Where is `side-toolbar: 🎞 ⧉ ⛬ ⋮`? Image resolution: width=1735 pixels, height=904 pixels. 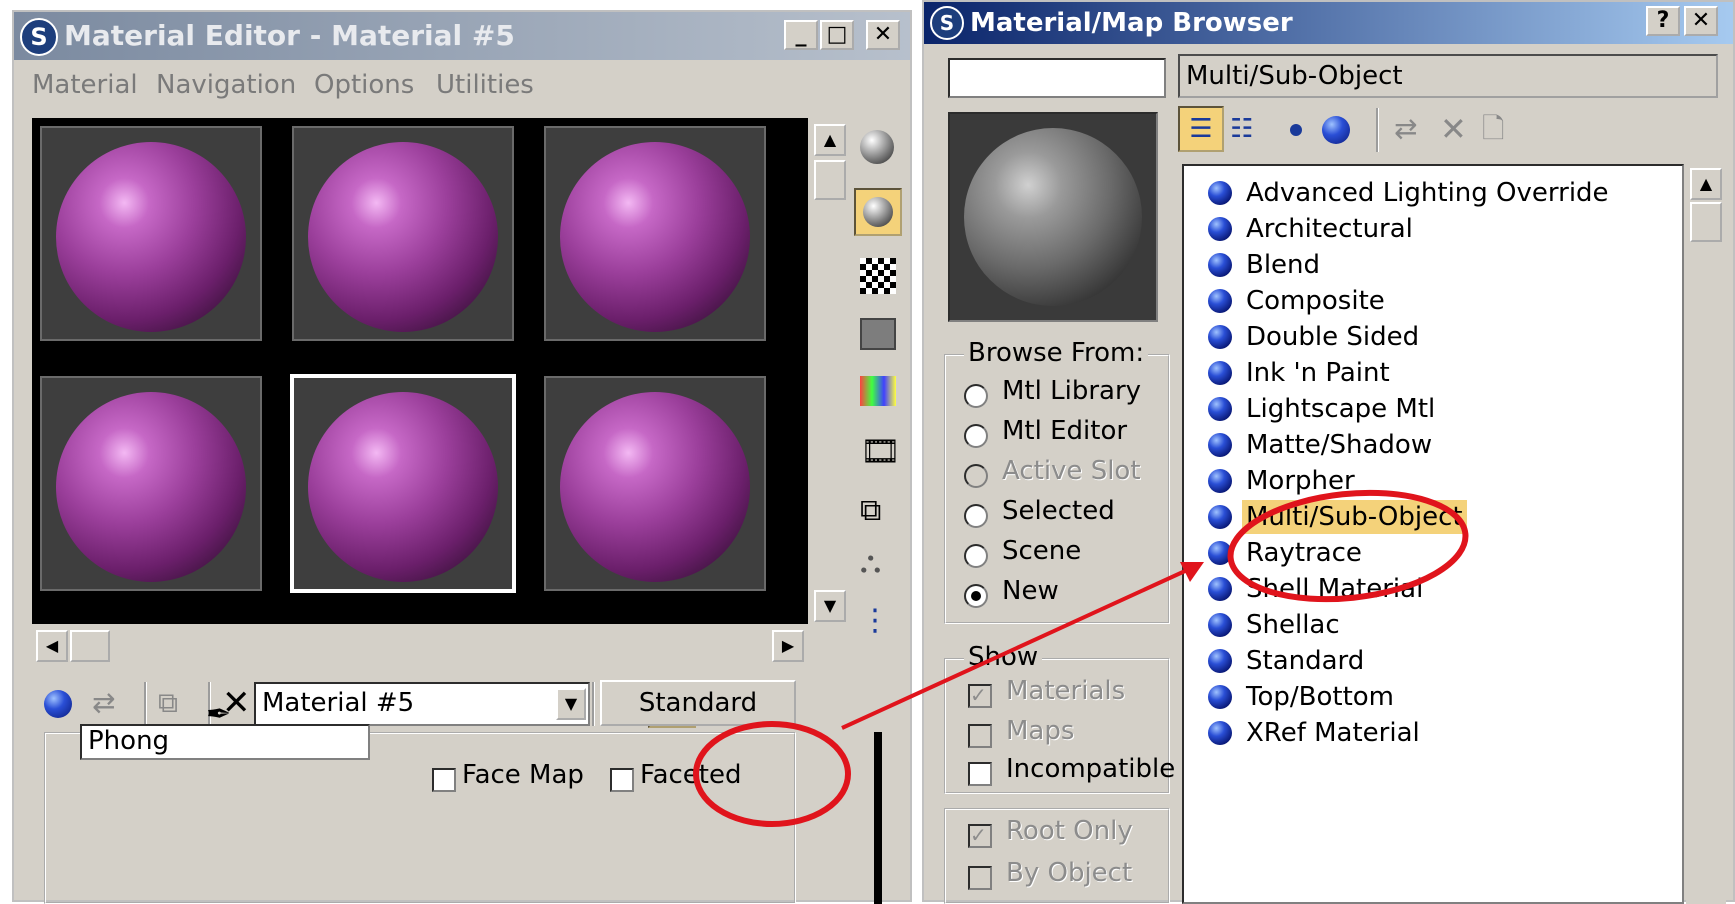 side-toolbar: 🎞 ⧉ ⛬ ⋮ is located at coordinates (883, 398).